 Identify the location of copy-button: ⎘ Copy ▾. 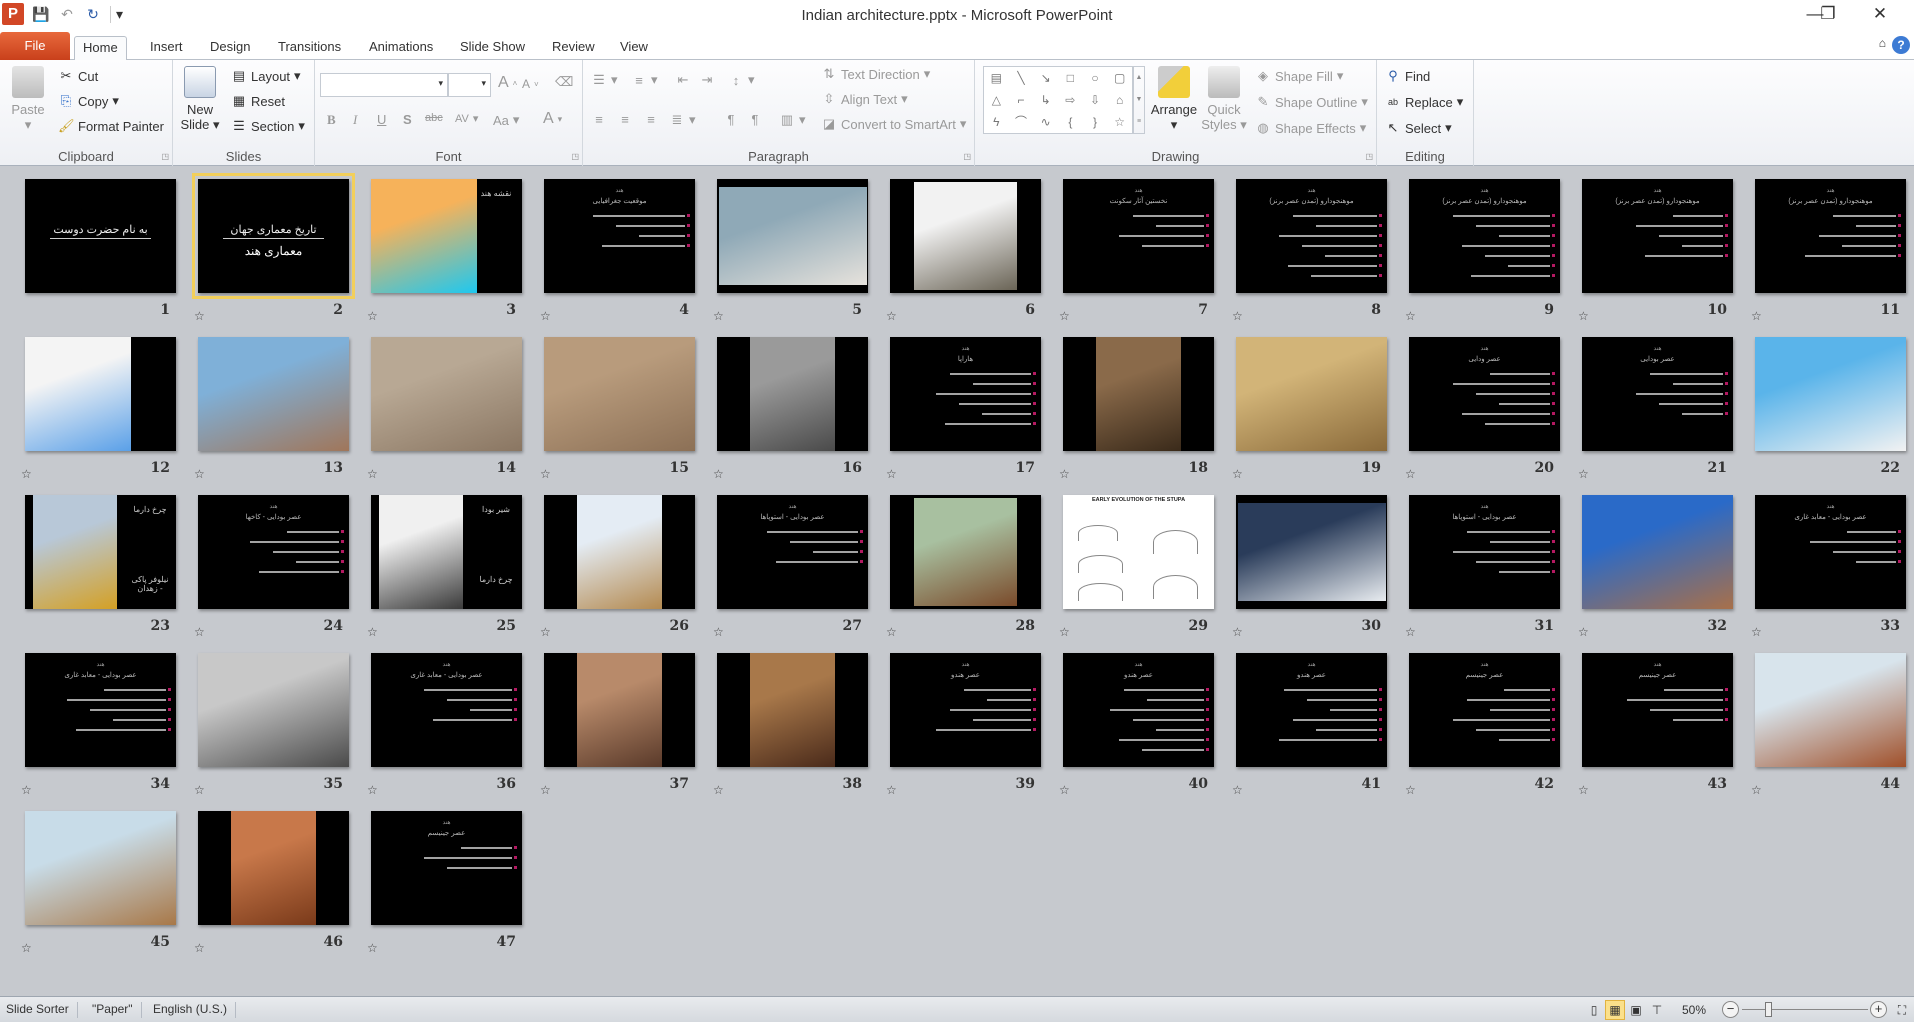
(88, 101).